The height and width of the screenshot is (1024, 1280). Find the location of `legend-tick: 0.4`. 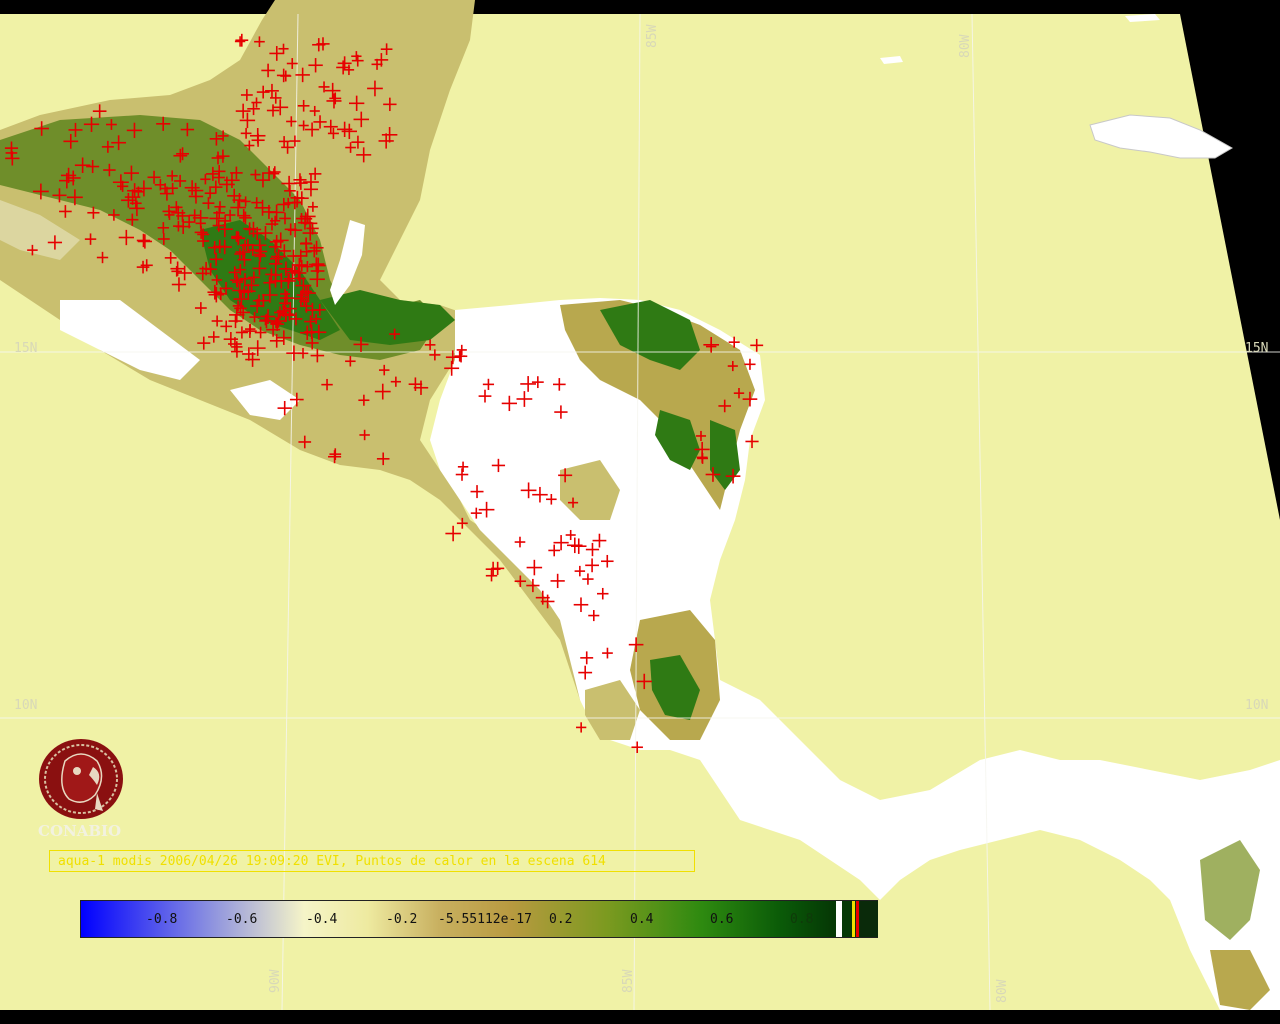

legend-tick: 0.4 is located at coordinates (642, 919).